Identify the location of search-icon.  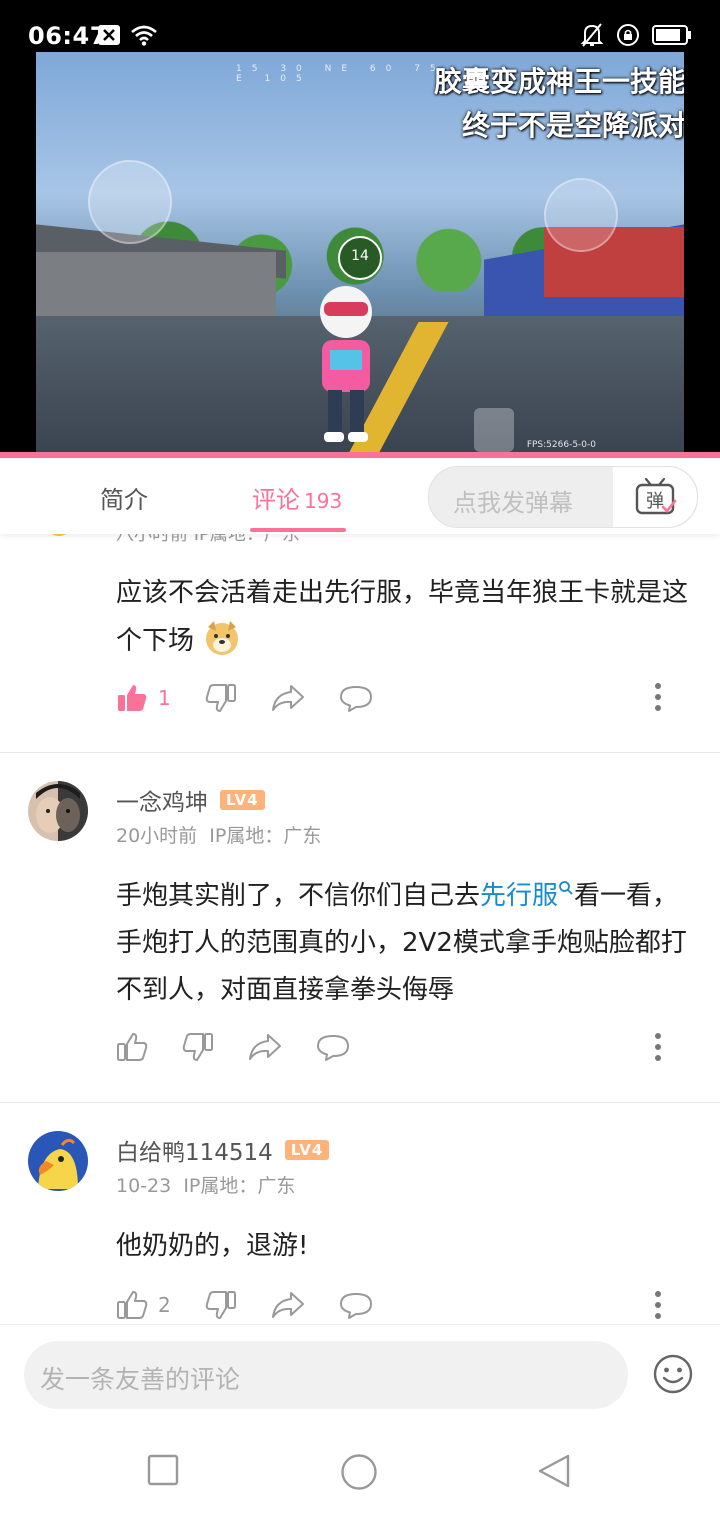
(566, 888).